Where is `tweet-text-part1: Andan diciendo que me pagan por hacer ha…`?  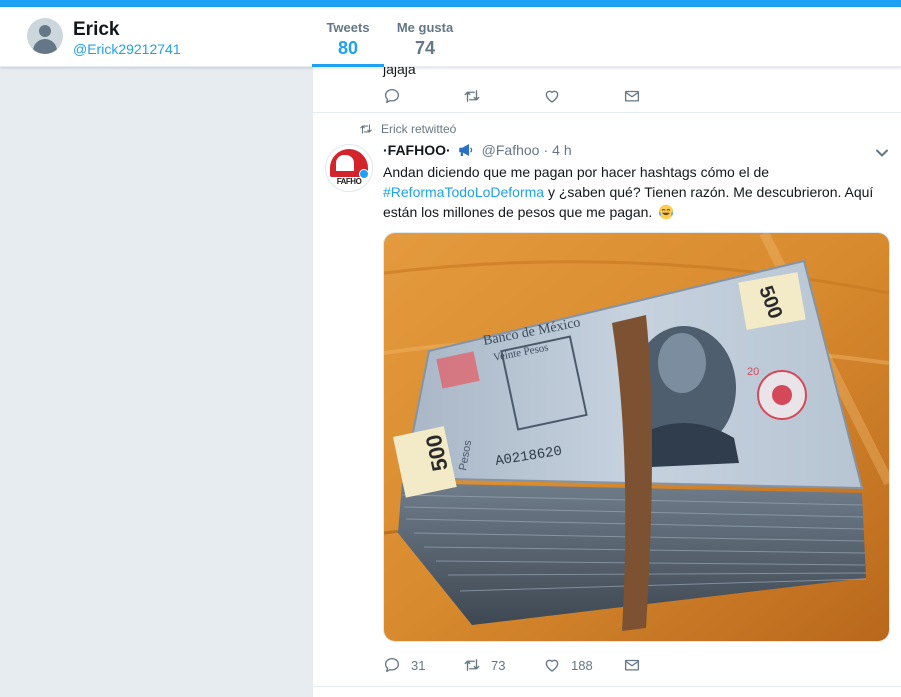 tweet-text-part1: Andan diciendo que me pagan por hacer ha… is located at coordinates (576, 172).